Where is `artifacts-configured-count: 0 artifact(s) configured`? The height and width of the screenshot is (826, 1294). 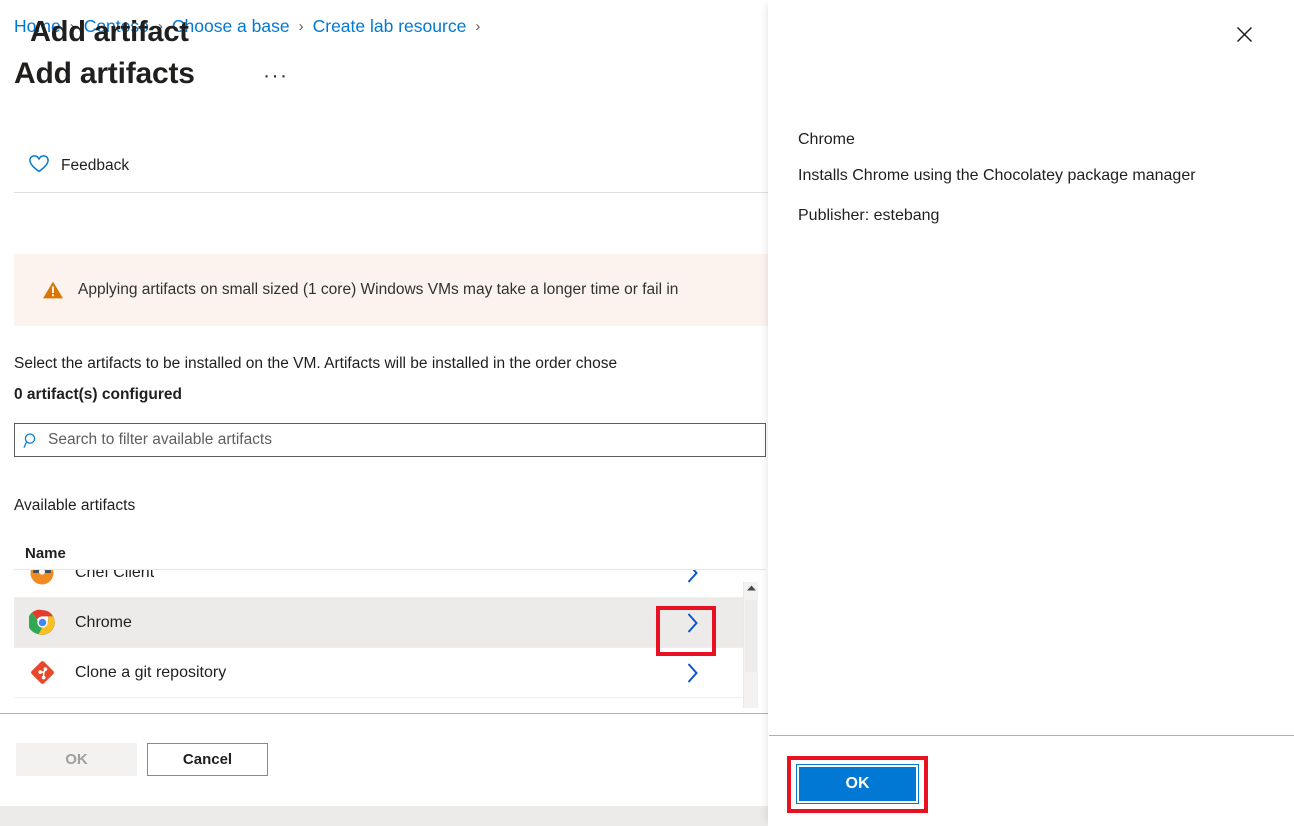 artifacts-configured-count: 0 artifact(s) configured is located at coordinates (98, 394).